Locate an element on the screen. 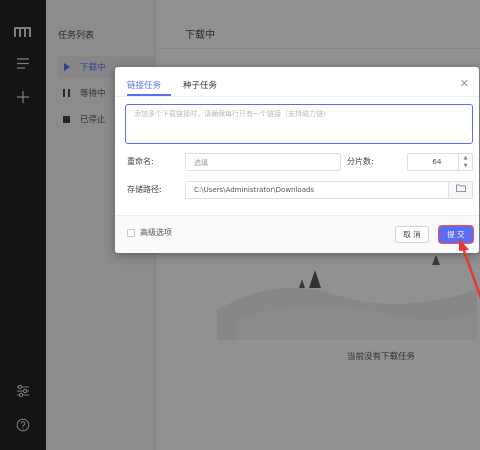 The width and height of the screenshot is (480, 450). save-path-input: C:\Users\Administrator\Downloads is located at coordinates (329, 190).